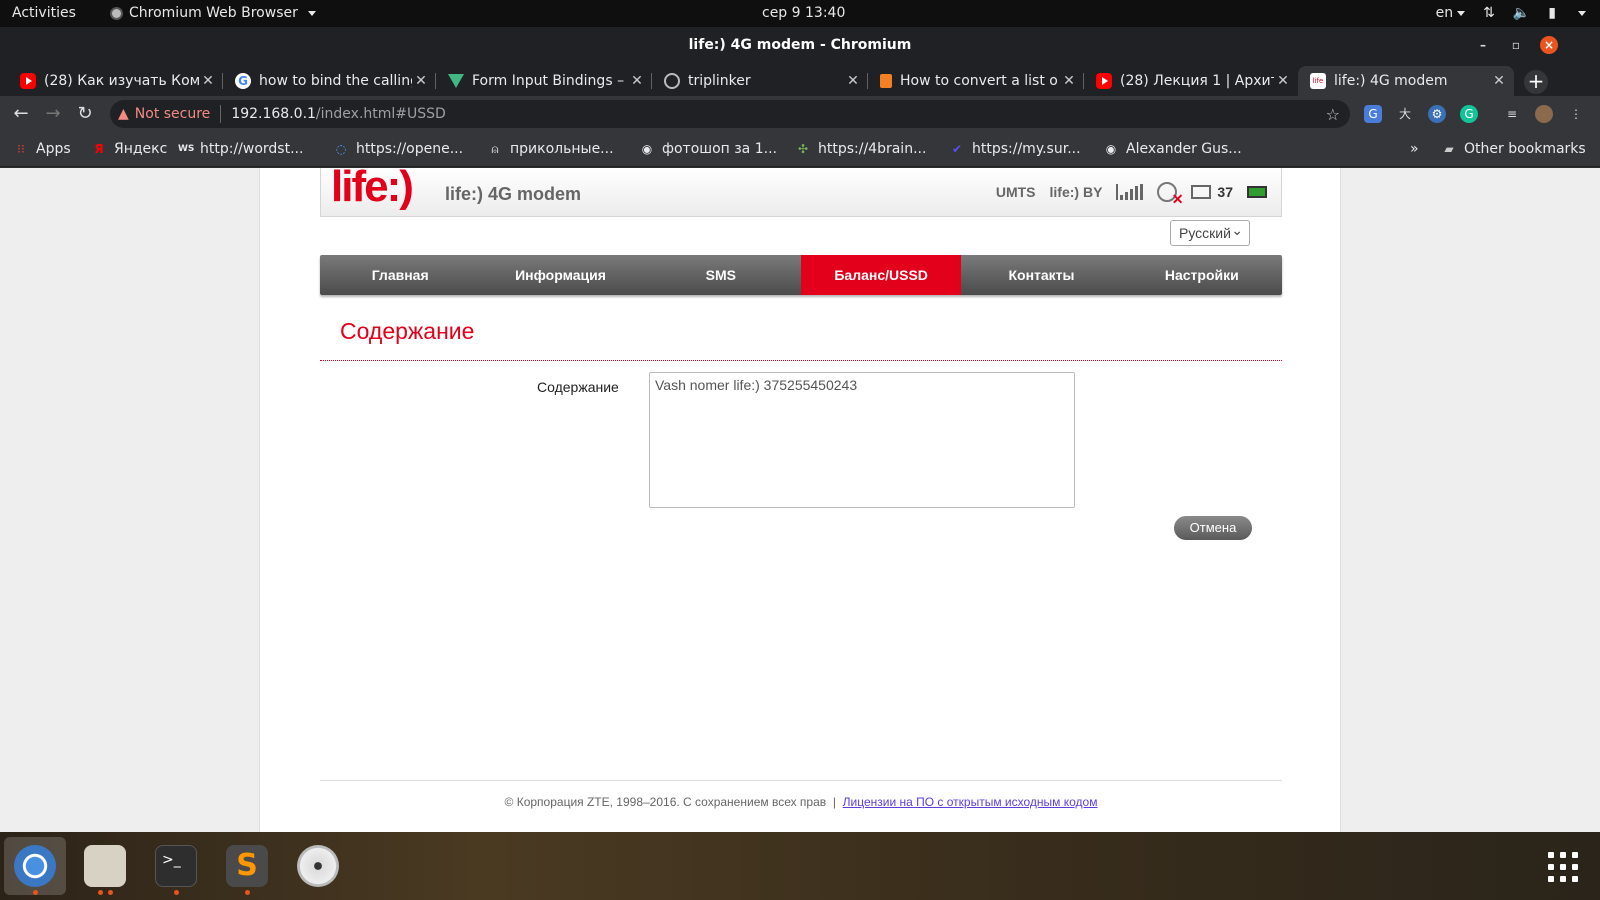  What do you see at coordinates (1521, 13) in the screenshot?
I see `volume-icon: 🔈` at bounding box center [1521, 13].